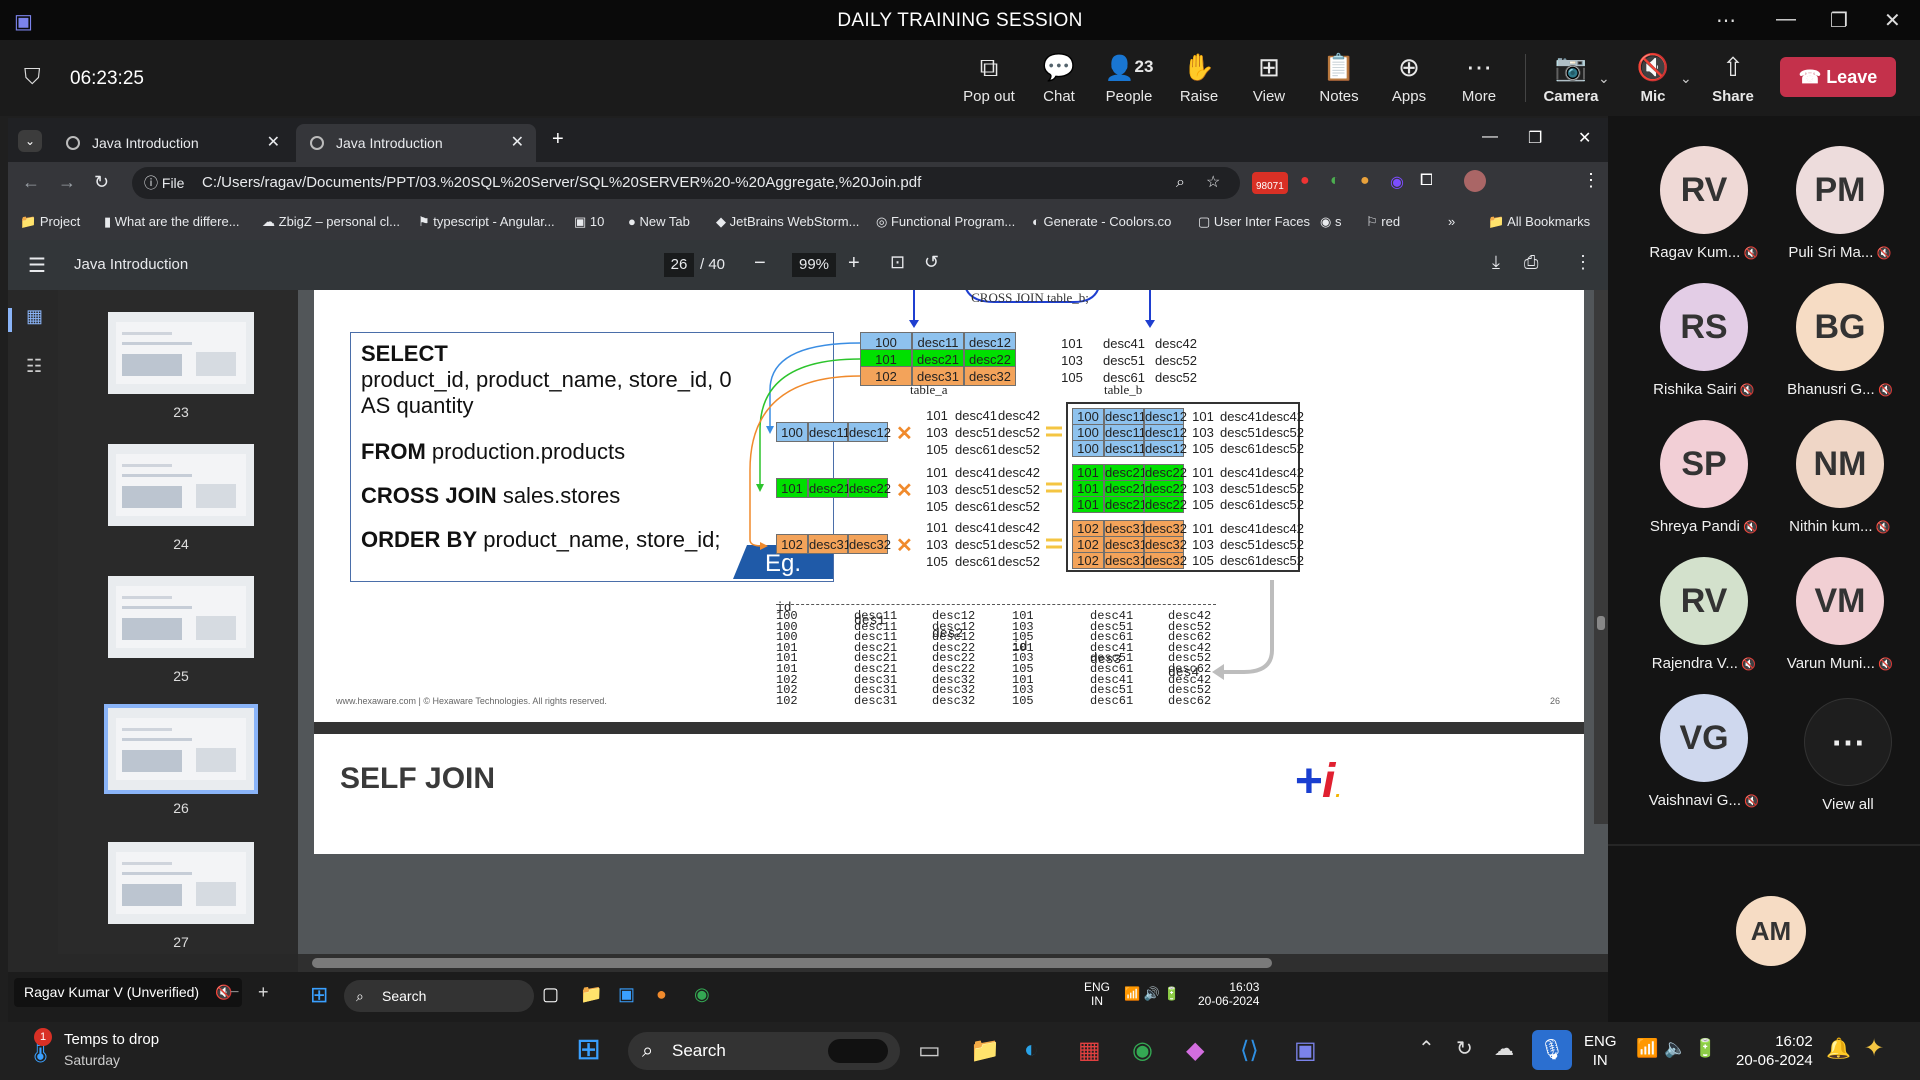 The height and width of the screenshot is (1080, 1920). What do you see at coordinates (659, 221) in the screenshot?
I see `bookmark-item: ● New Tab` at bounding box center [659, 221].